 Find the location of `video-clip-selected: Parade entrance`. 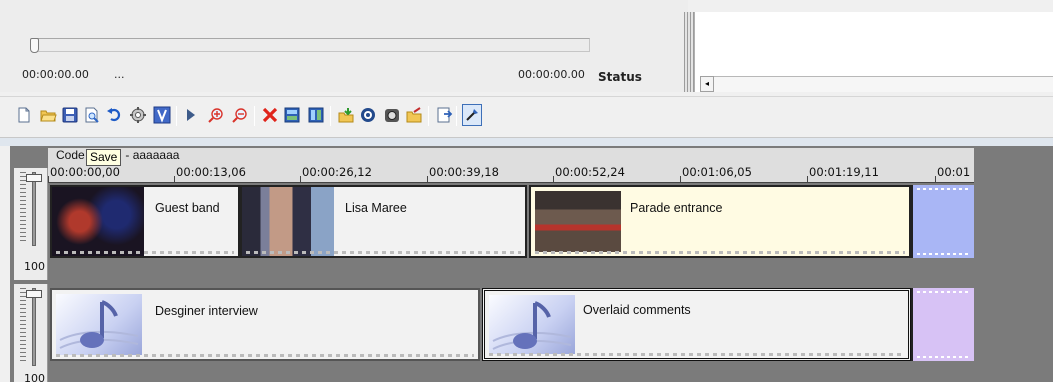

video-clip-selected: Parade entrance is located at coordinates (720, 221).